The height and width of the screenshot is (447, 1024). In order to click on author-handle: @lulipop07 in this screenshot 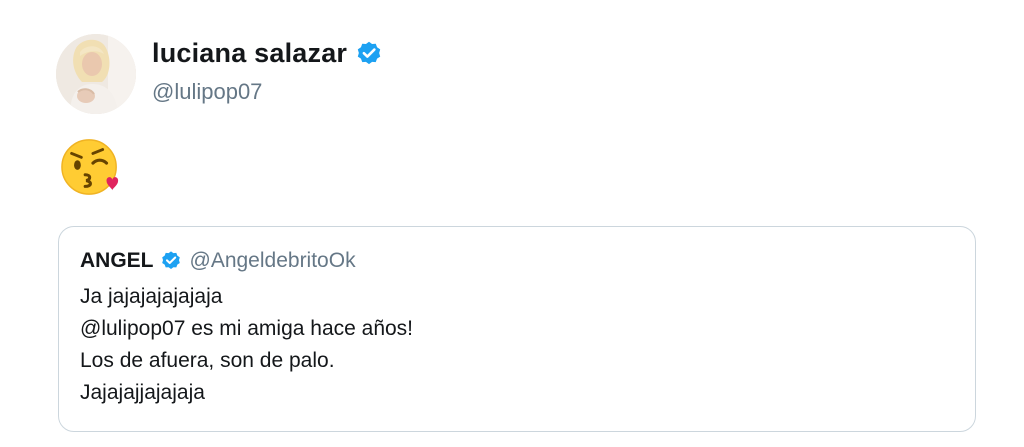, I will do `click(267, 92)`.